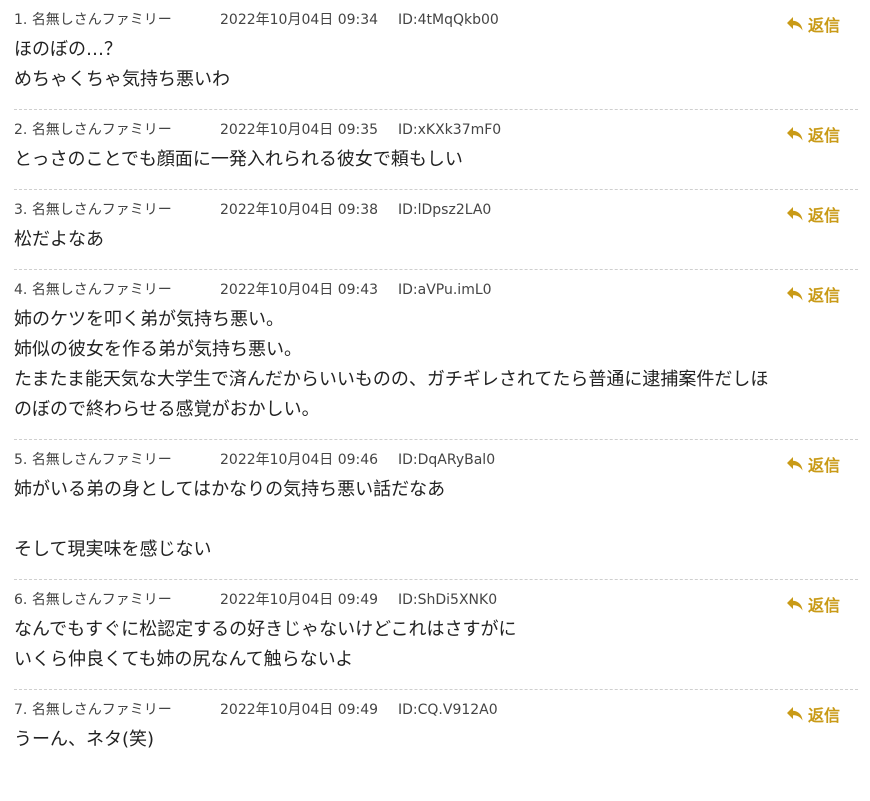  Describe the element at coordinates (21, 460) in the screenshot. I see `comment-number: 5.` at that location.